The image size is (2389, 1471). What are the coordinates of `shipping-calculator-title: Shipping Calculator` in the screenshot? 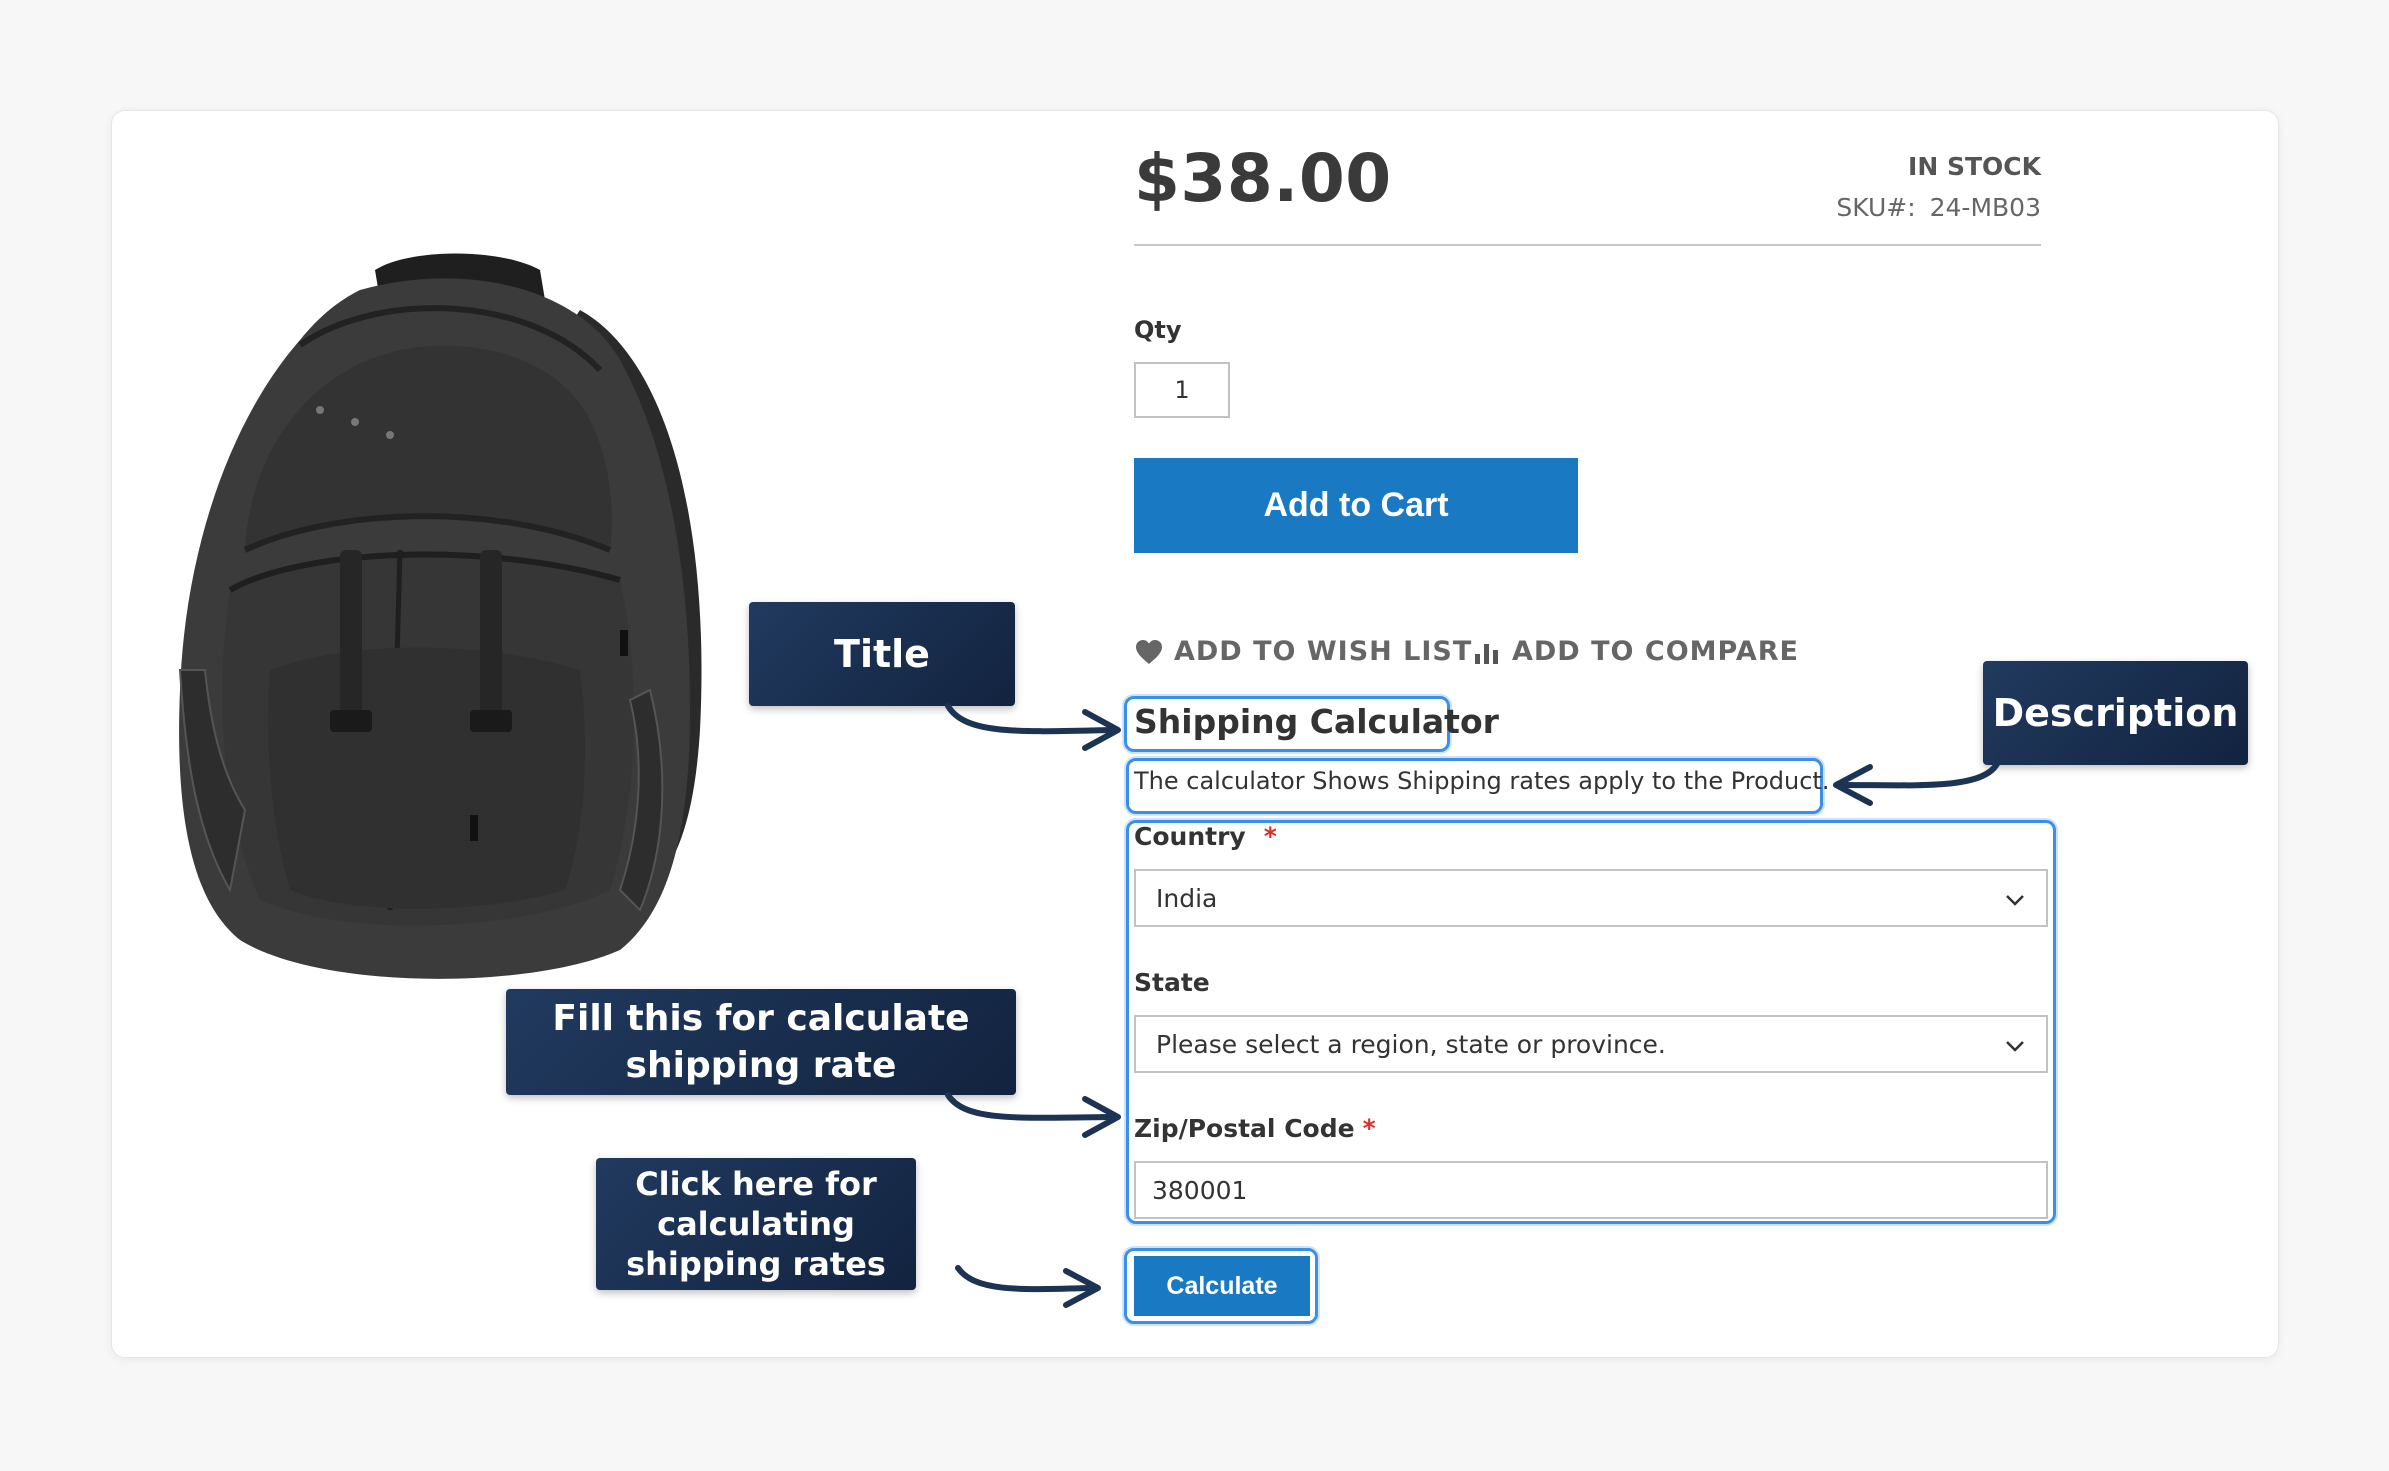 It's located at (1316, 721).